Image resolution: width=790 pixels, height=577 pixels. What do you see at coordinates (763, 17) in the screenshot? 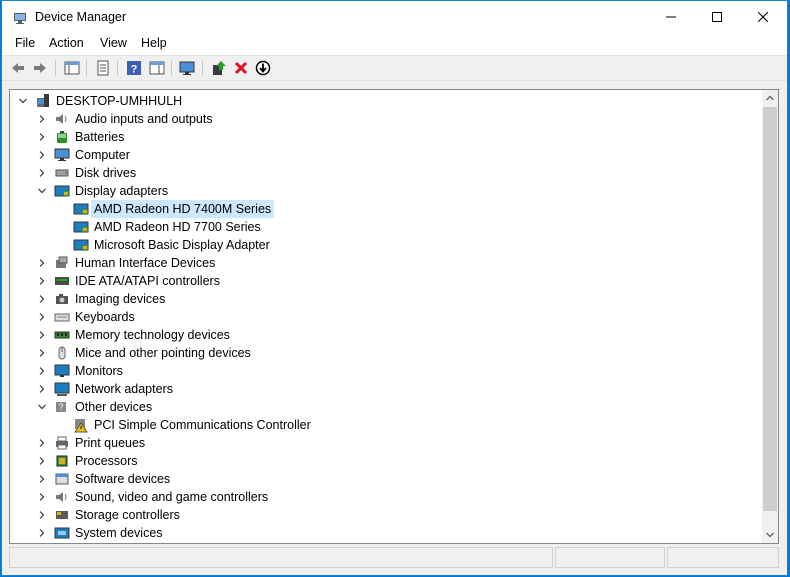
I see `close-button` at bounding box center [763, 17].